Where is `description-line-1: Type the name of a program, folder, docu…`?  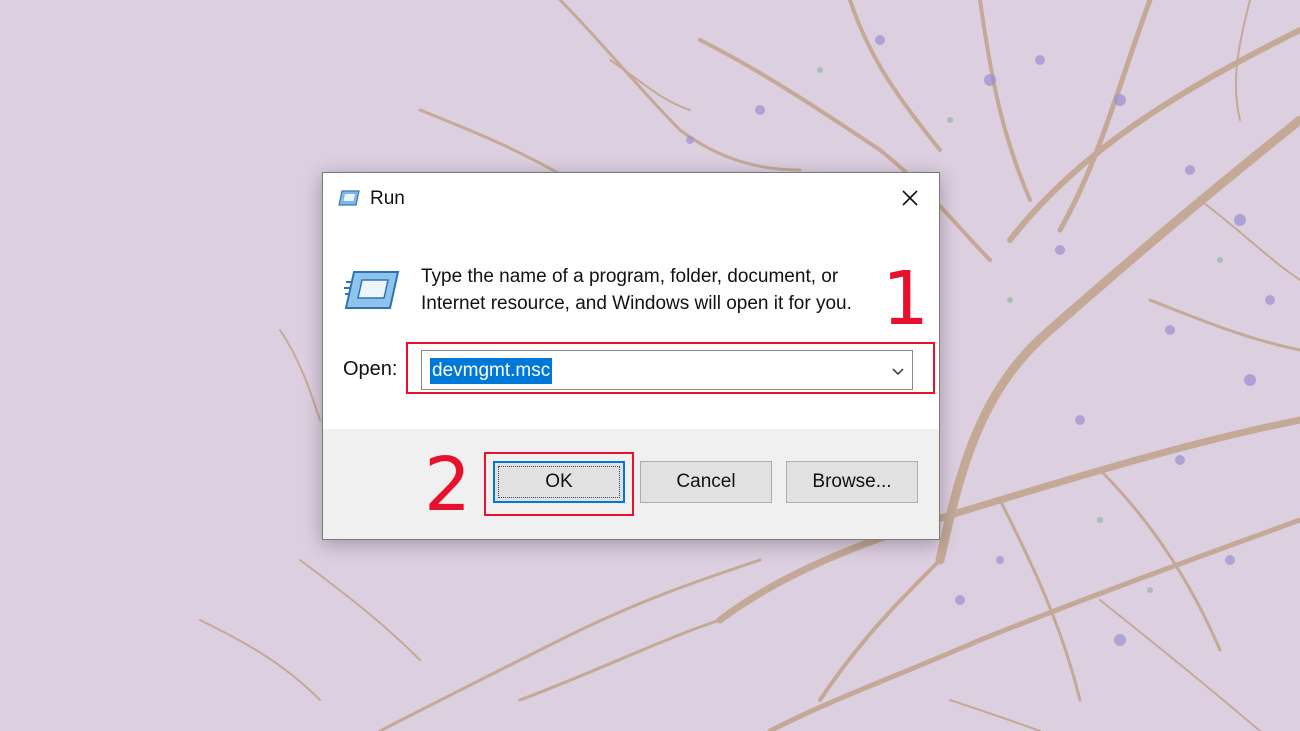 description-line-1: Type the name of a program, folder, docu… is located at coordinates (630, 276).